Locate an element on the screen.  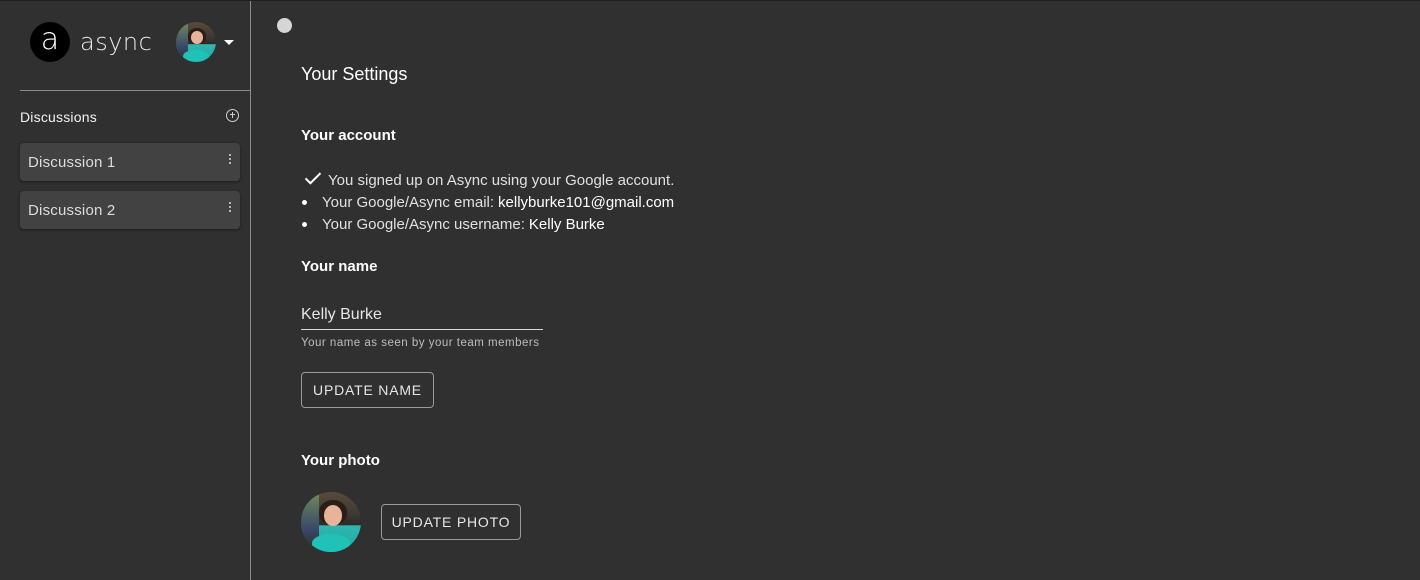
add-circle-icon is located at coordinates (232, 115).